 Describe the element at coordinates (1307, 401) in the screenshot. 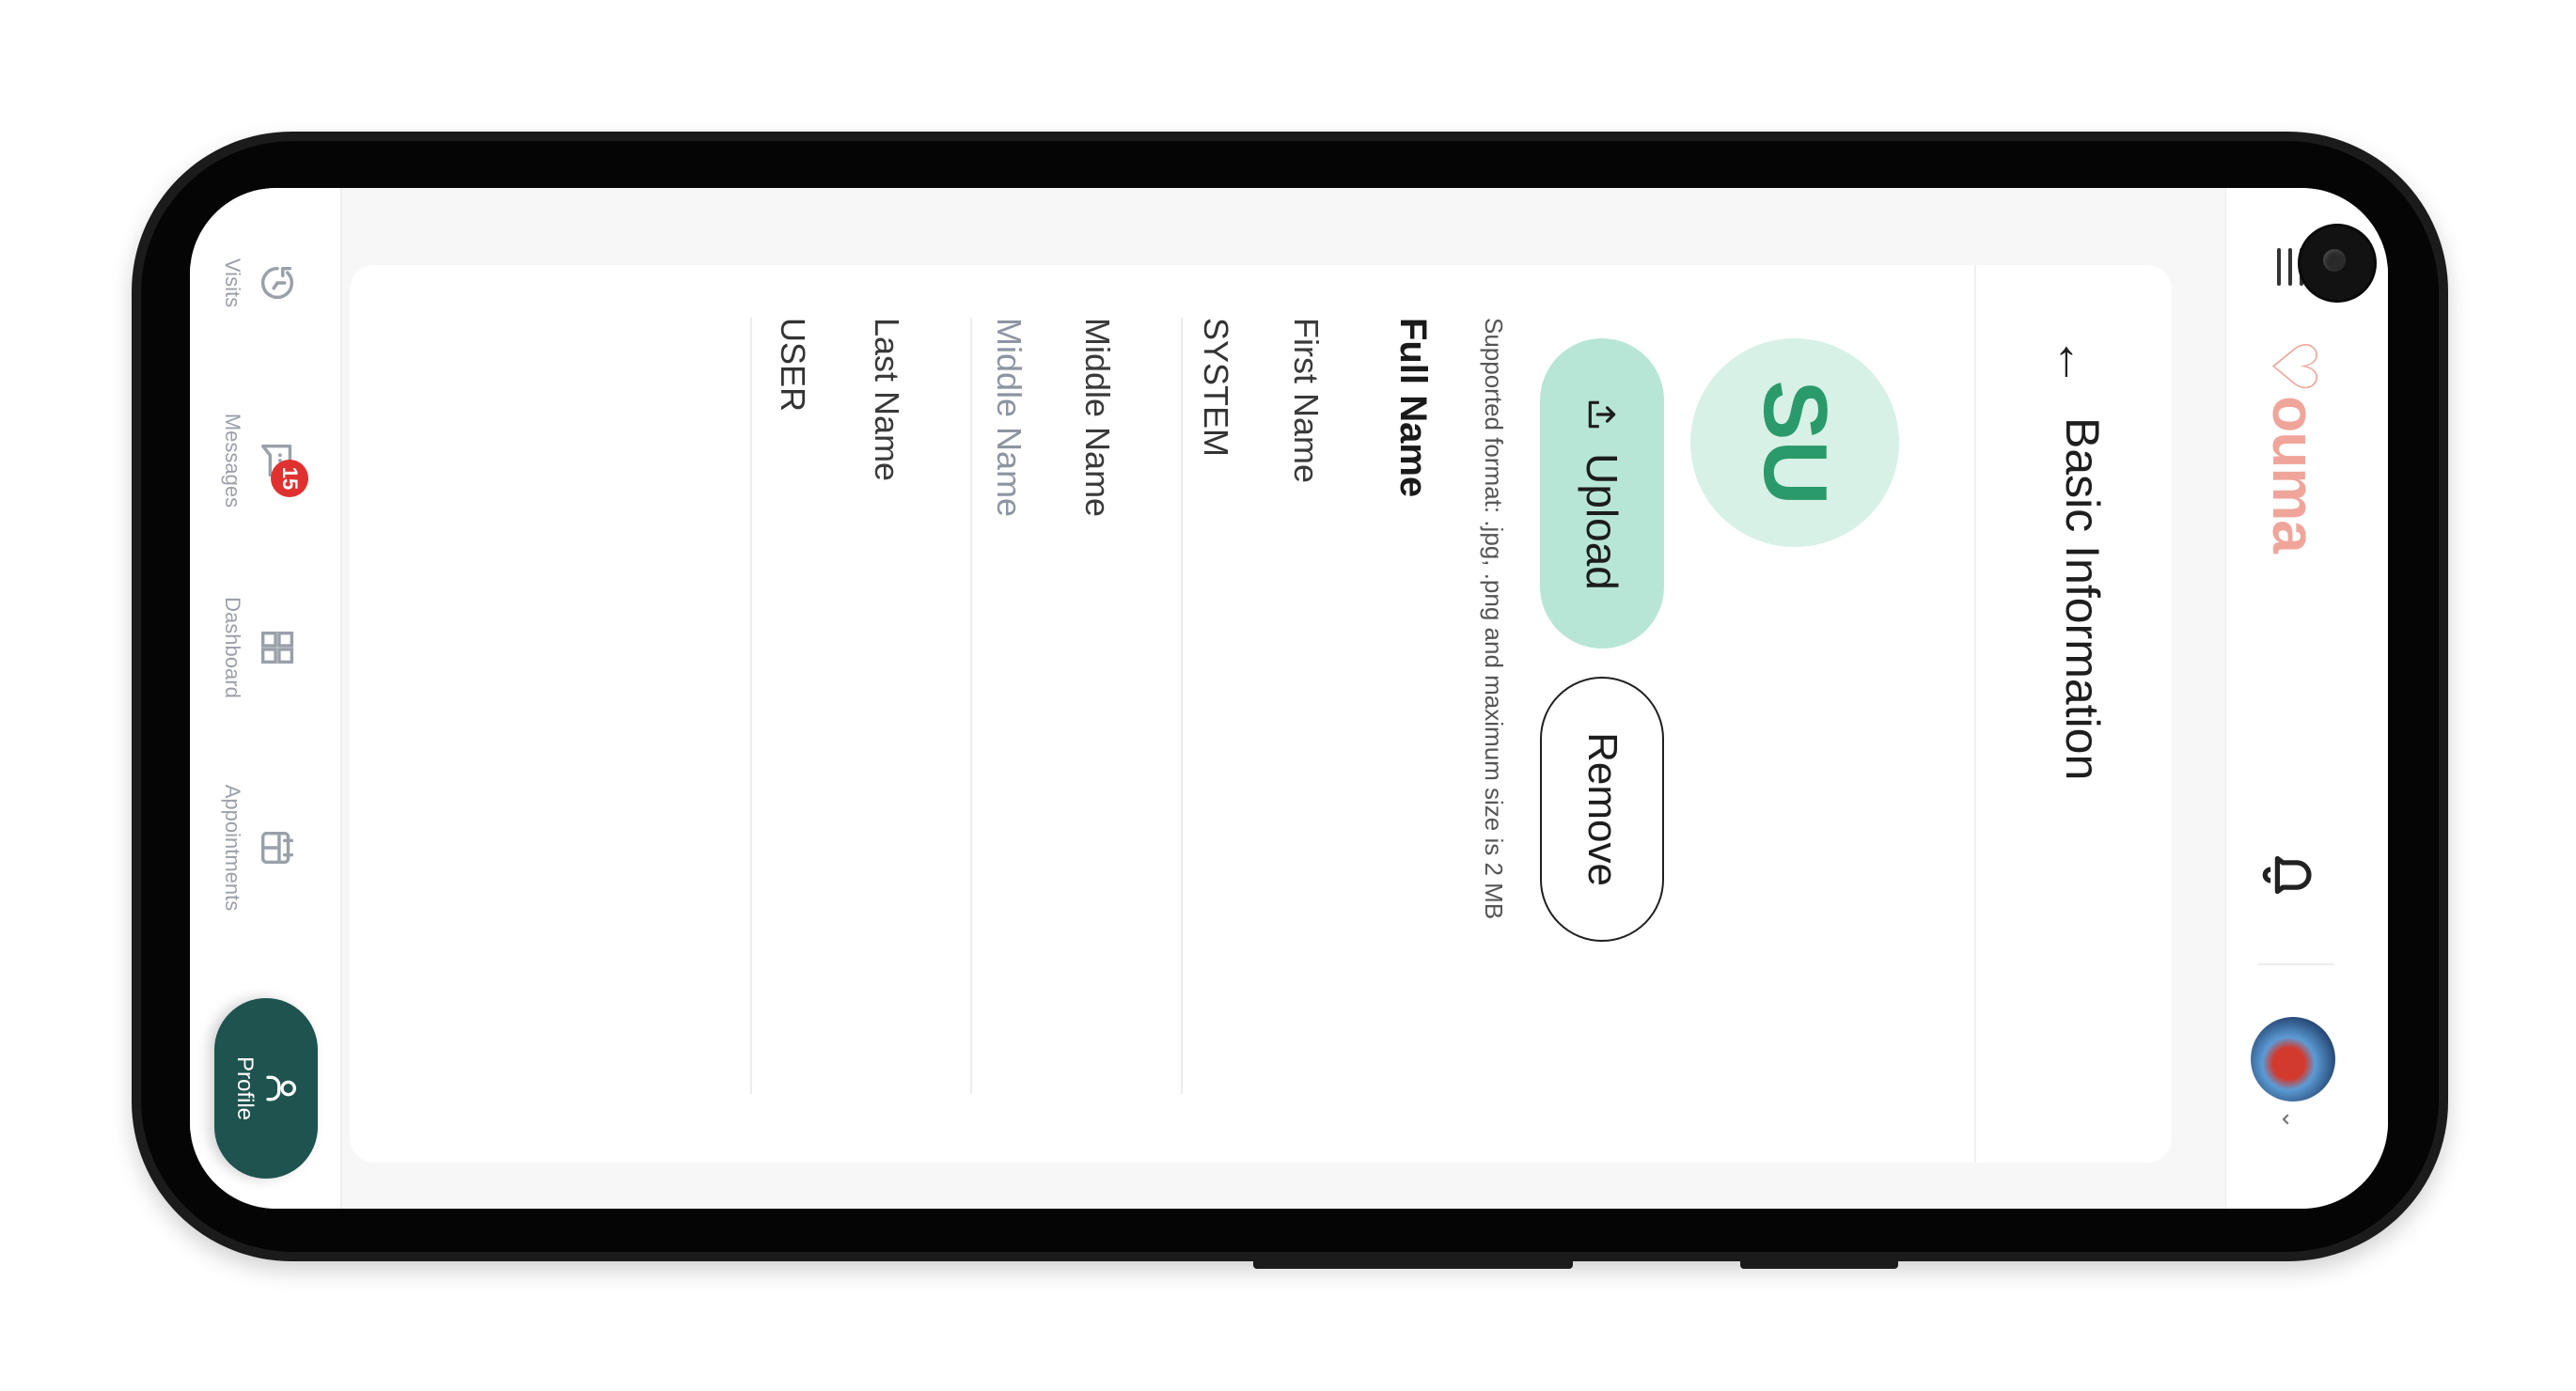

I see `first-name-label: First Name` at that location.